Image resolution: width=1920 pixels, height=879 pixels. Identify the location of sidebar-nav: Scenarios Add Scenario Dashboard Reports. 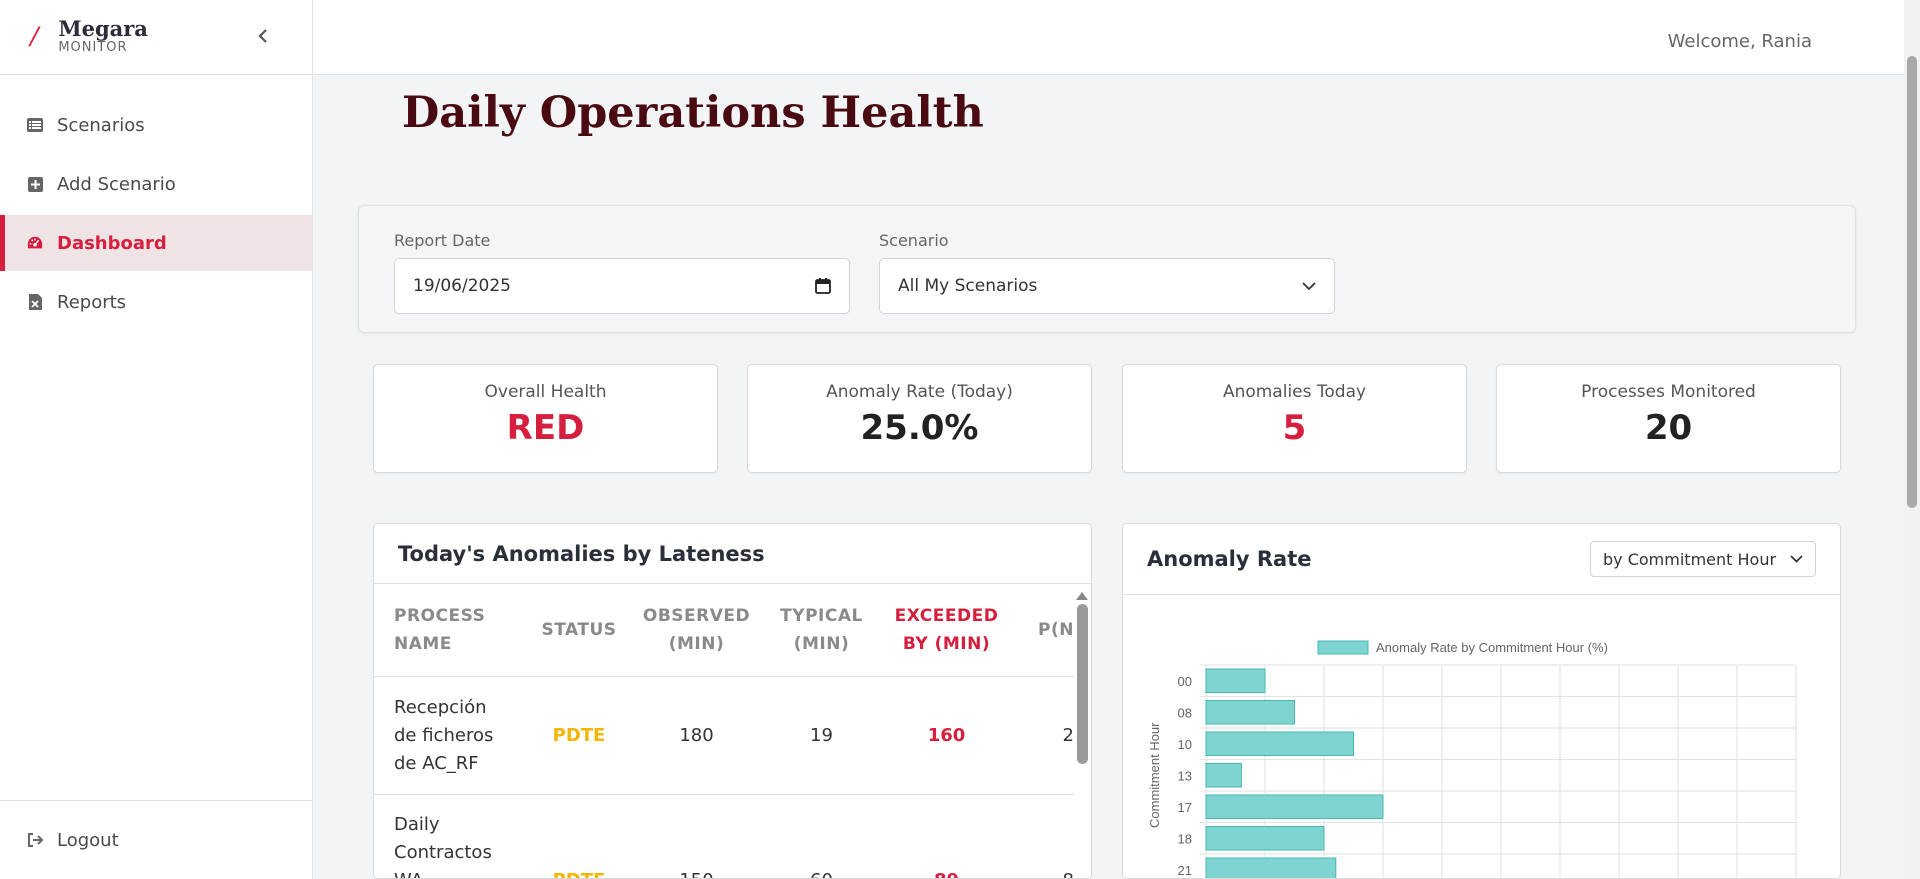
(156, 202).